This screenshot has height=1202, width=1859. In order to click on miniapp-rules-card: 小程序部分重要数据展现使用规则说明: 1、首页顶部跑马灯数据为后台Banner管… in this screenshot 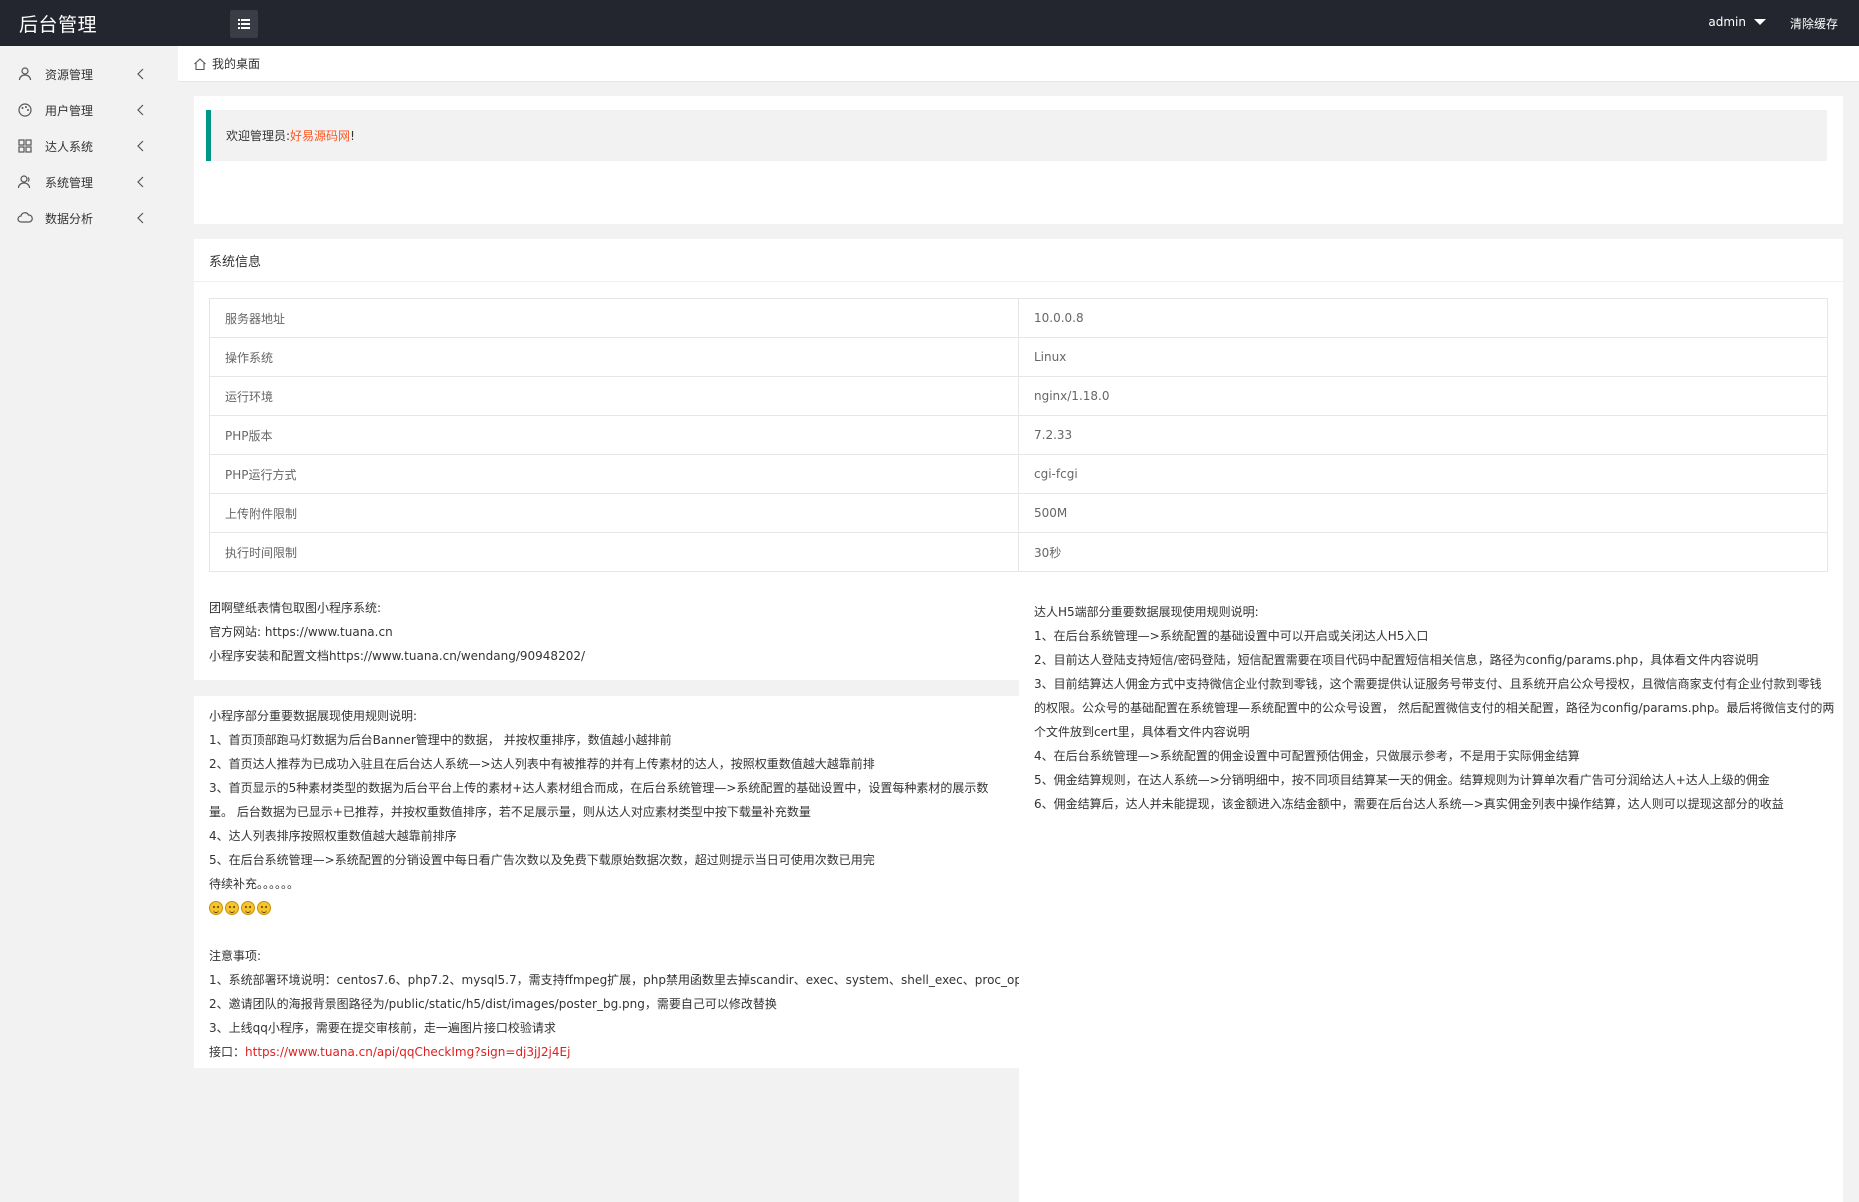, I will do `click(615, 882)`.